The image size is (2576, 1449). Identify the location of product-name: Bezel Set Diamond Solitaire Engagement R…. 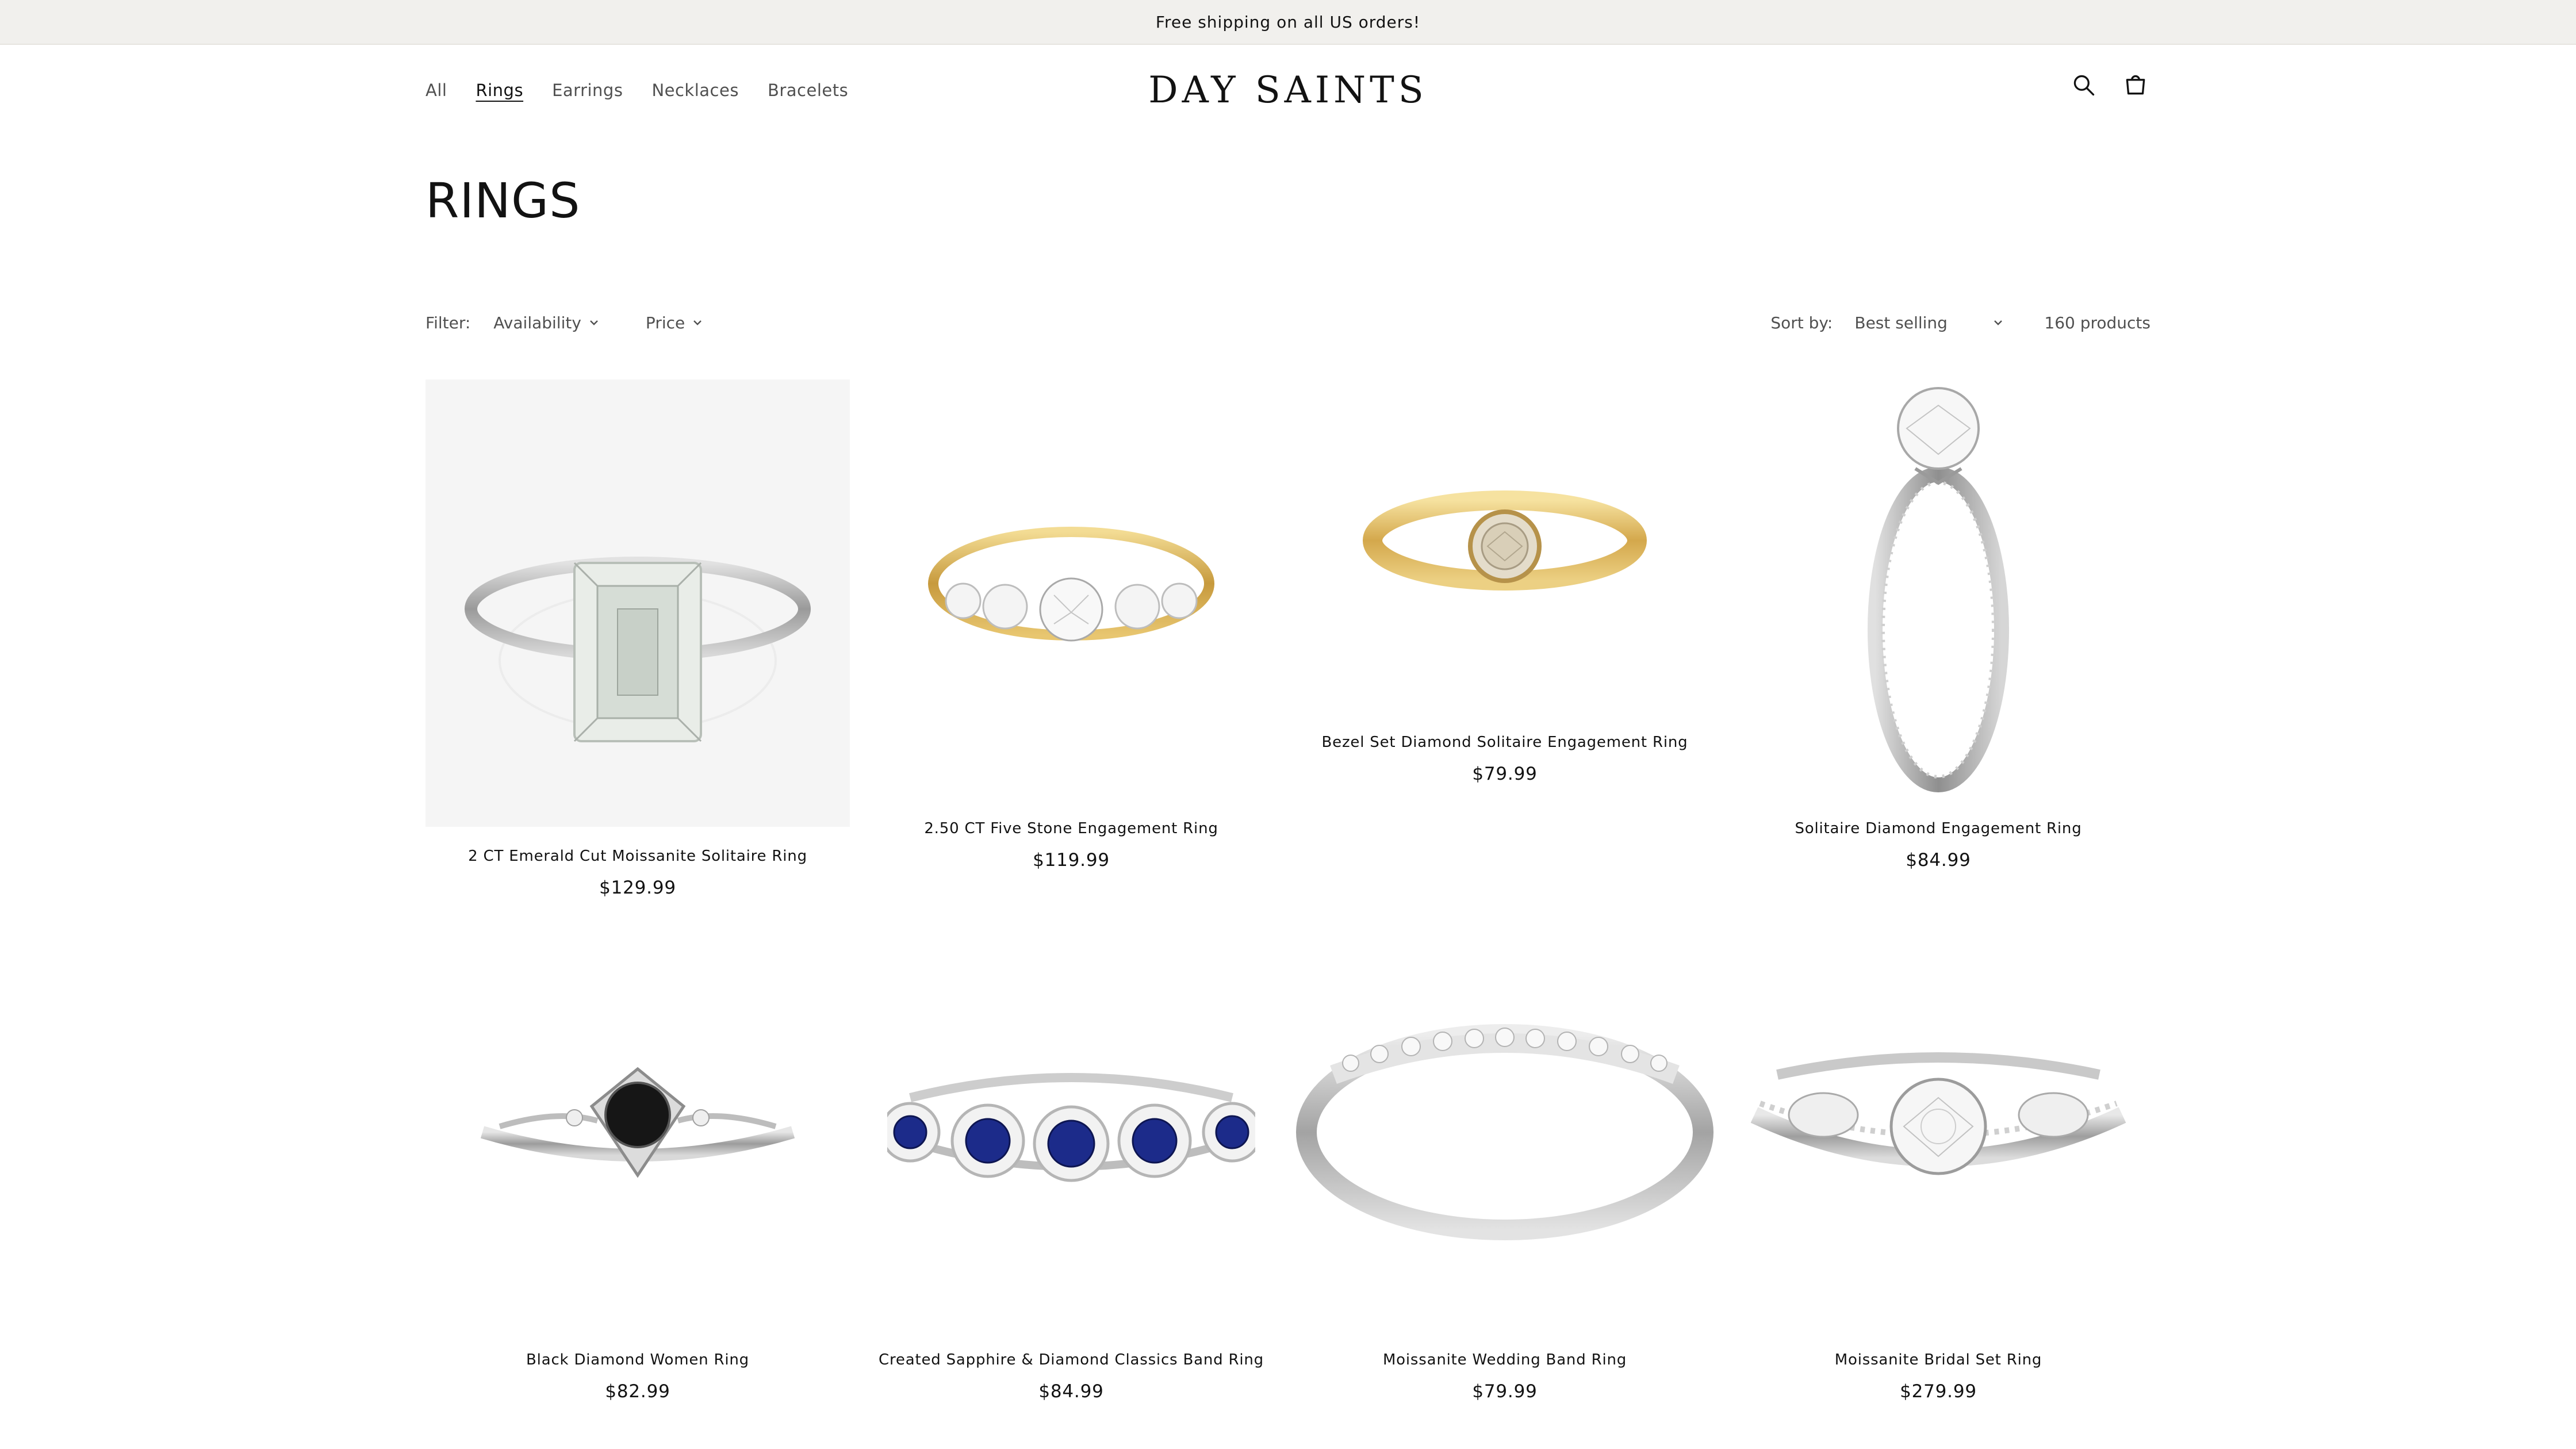
(1505, 742).